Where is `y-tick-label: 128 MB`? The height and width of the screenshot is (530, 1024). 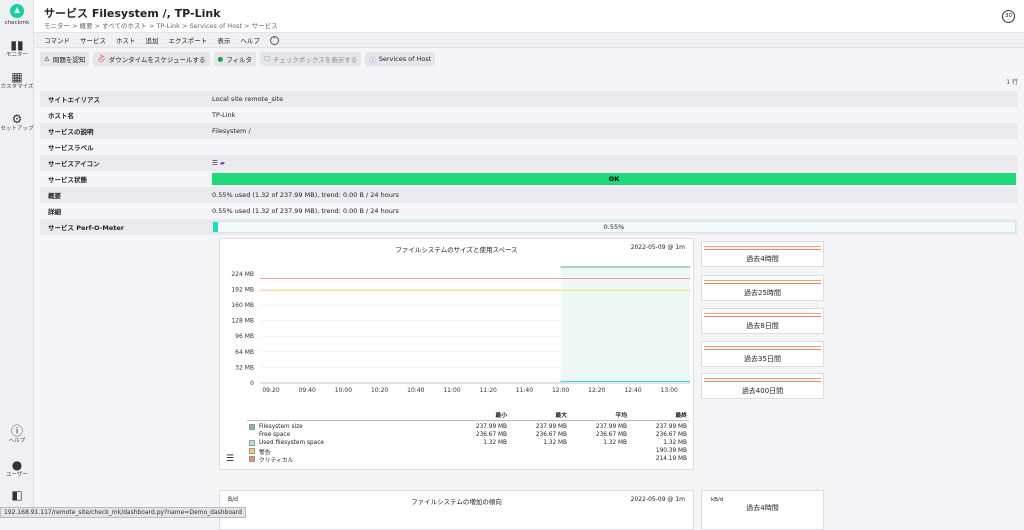
y-tick-label: 128 MB is located at coordinates (242, 321).